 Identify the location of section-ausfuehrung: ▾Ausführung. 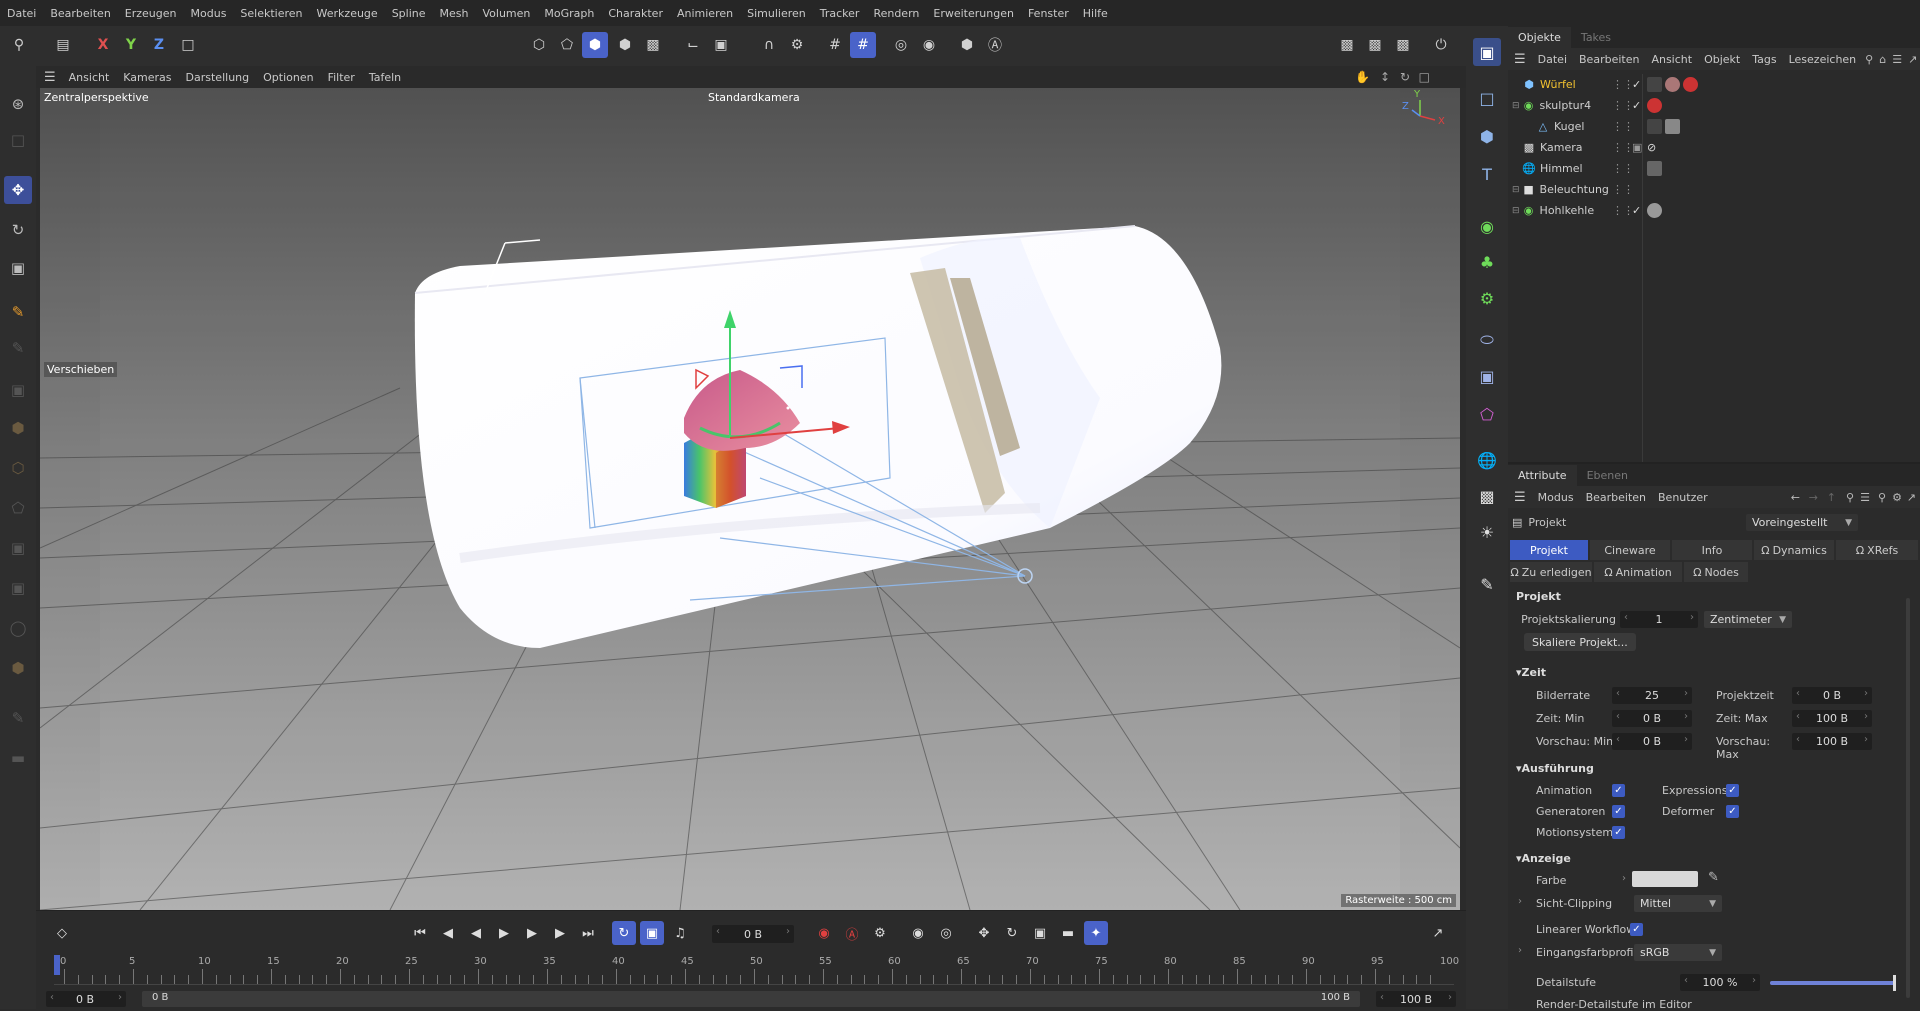
(1555, 768).